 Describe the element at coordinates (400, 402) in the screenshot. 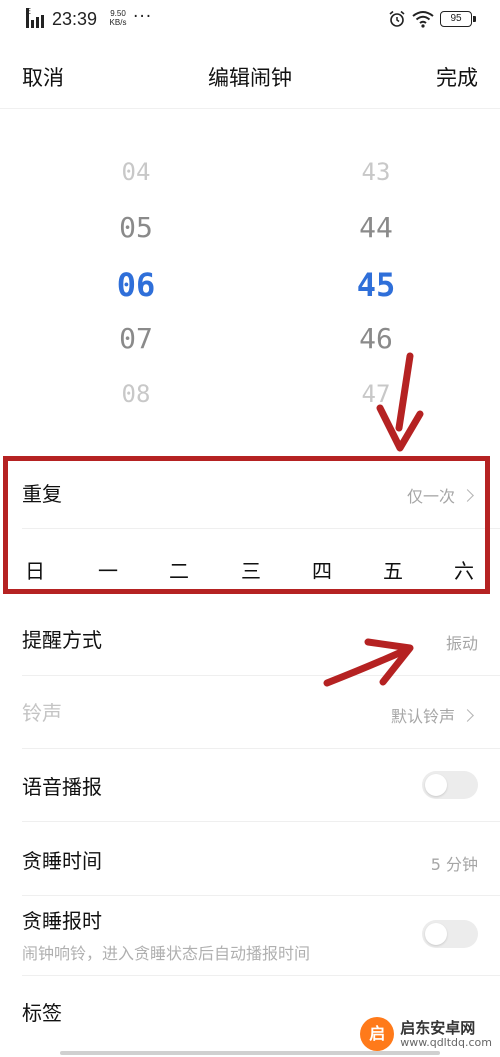

I see `arrow-down-icon` at that location.